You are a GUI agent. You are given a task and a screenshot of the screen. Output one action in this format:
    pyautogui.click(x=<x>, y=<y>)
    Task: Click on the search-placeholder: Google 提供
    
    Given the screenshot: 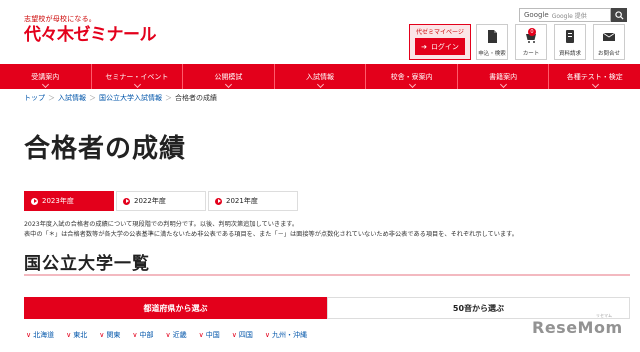 What is the action you would take?
    pyautogui.click(x=569, y=16)
    